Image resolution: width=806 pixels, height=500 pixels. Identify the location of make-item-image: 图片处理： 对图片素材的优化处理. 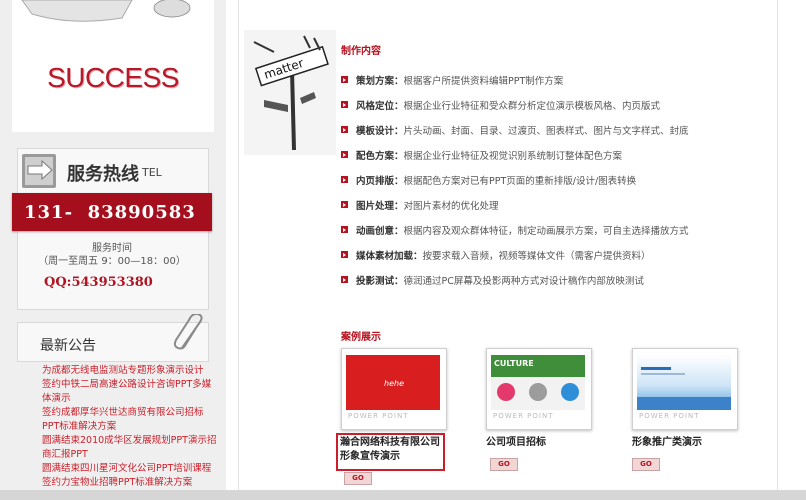
(551, 204).